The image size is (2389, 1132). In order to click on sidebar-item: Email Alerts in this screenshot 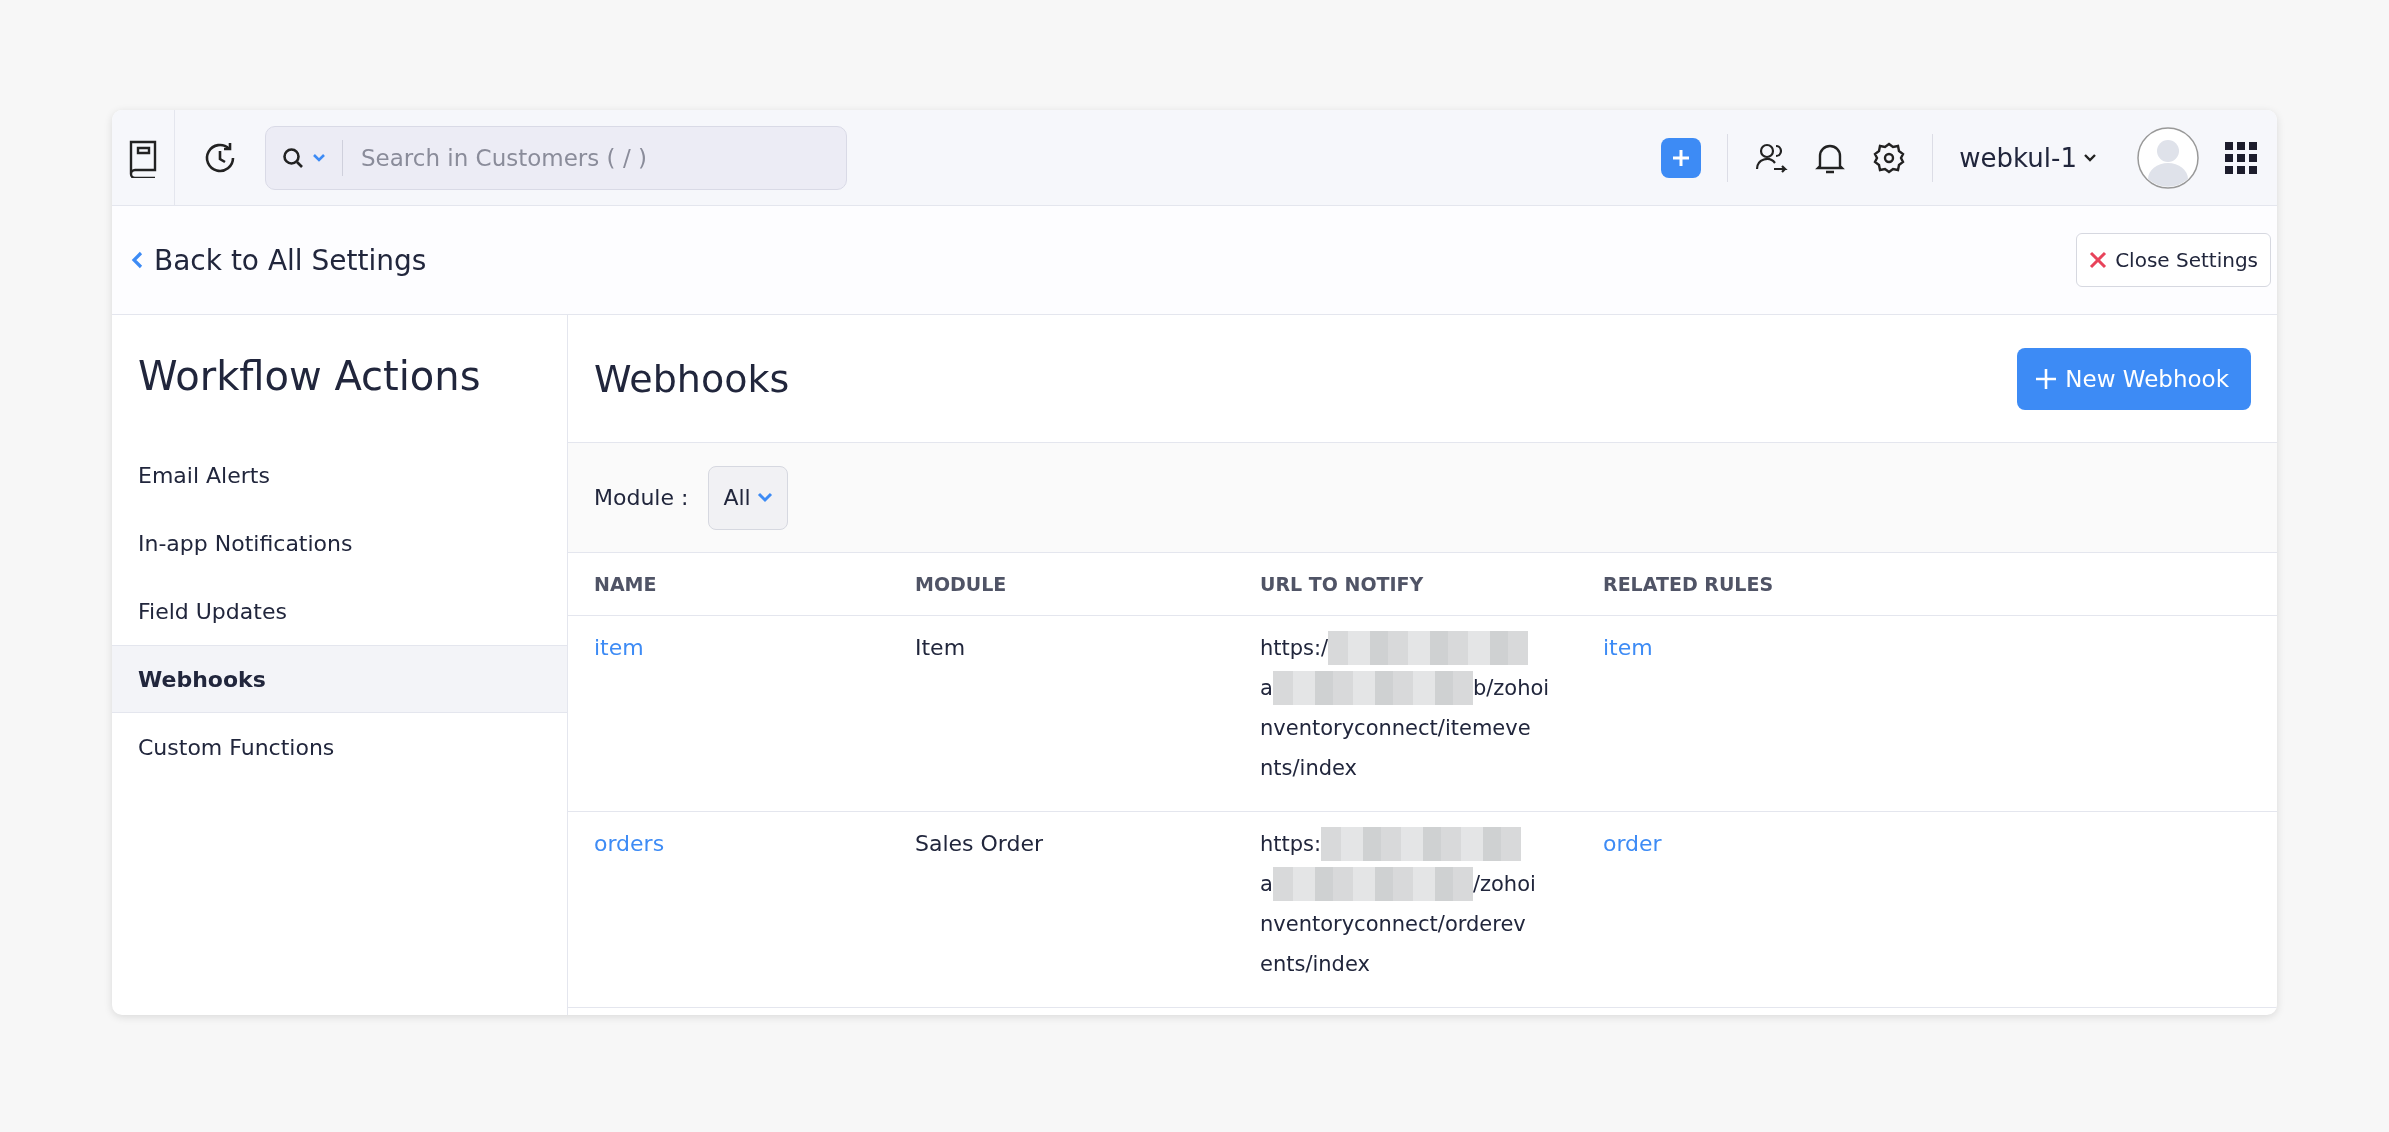, I will do `click(339, 475)`.